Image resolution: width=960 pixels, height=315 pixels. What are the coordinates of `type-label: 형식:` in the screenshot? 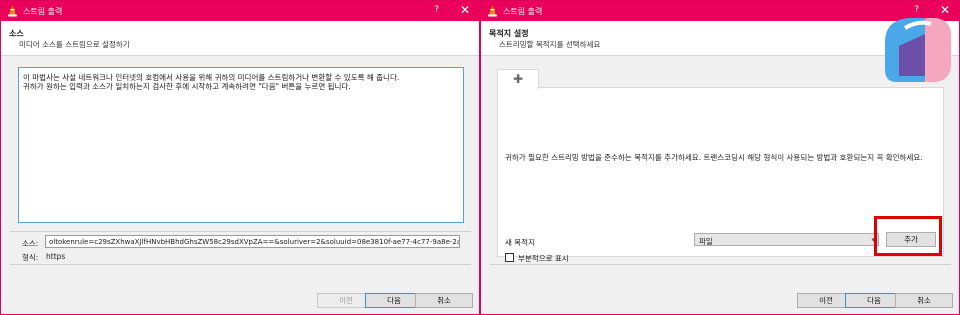 It's located at (30, 257).